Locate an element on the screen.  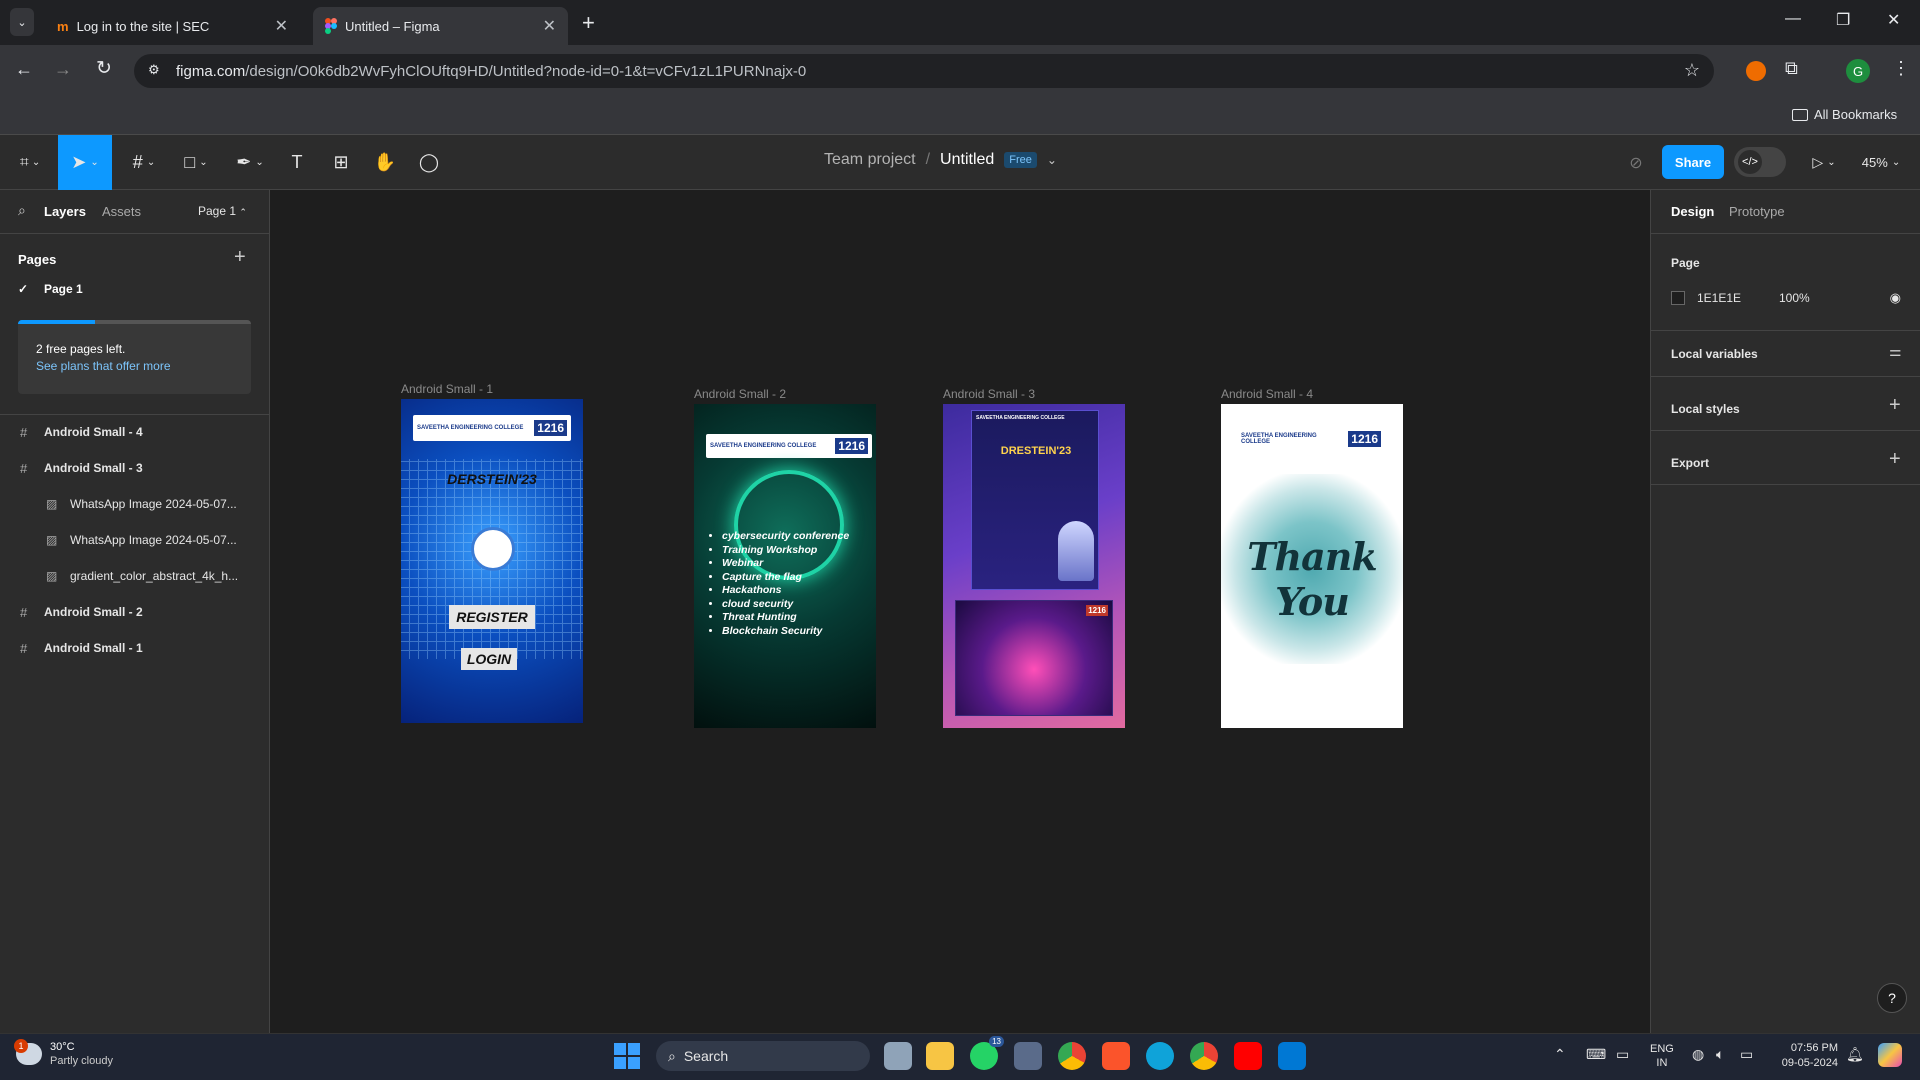
zoom-control: 45% ⌄ is located at coordinates (1881, 162).